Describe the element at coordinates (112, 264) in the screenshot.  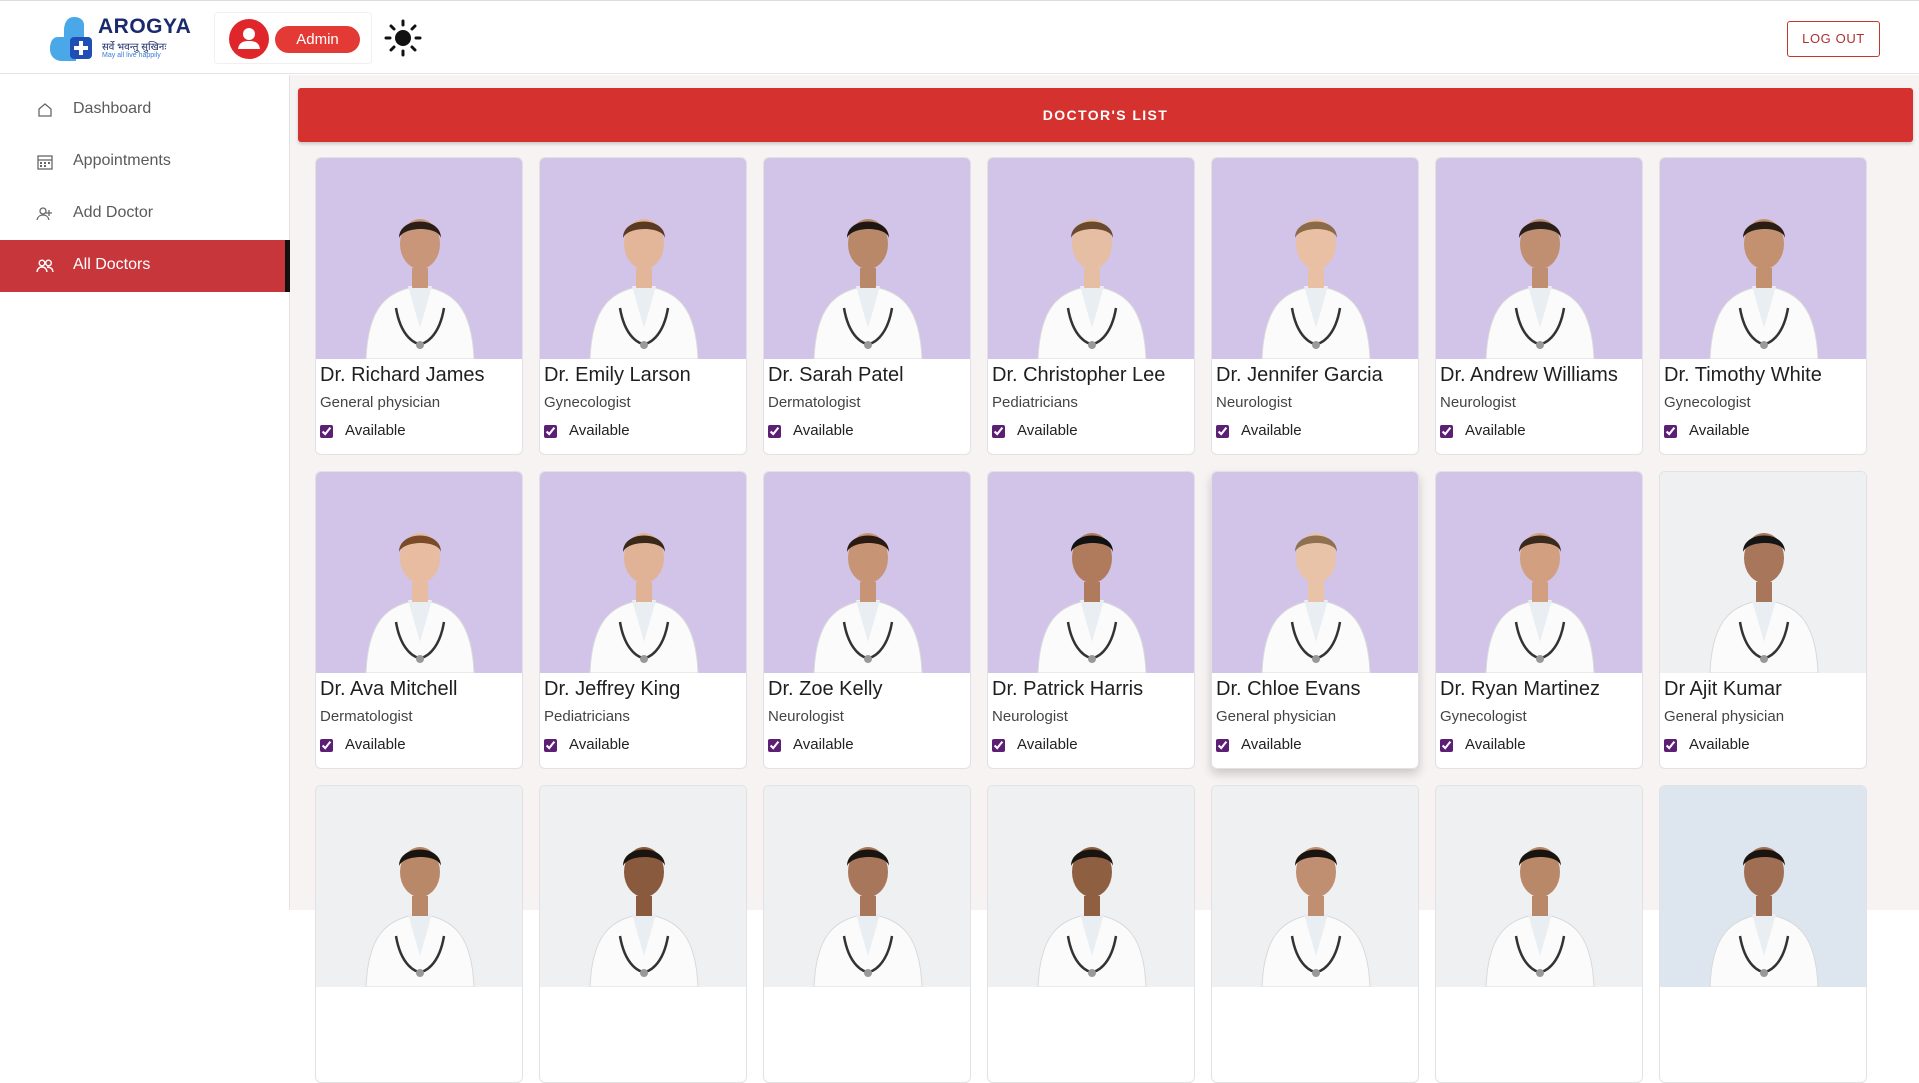
I see `sidebar-item-label: All Doctors` at that location.